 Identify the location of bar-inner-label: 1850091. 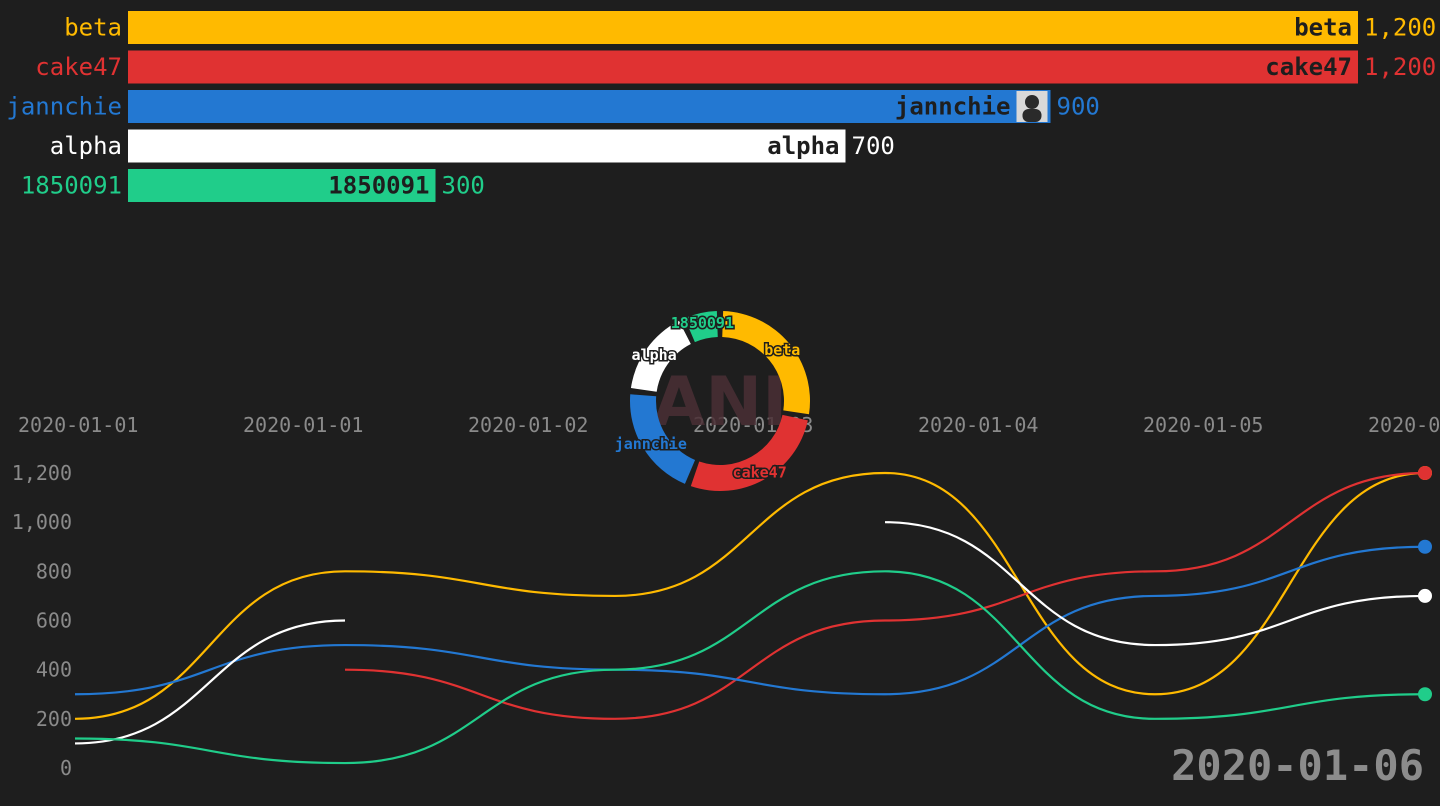
(378, 186).